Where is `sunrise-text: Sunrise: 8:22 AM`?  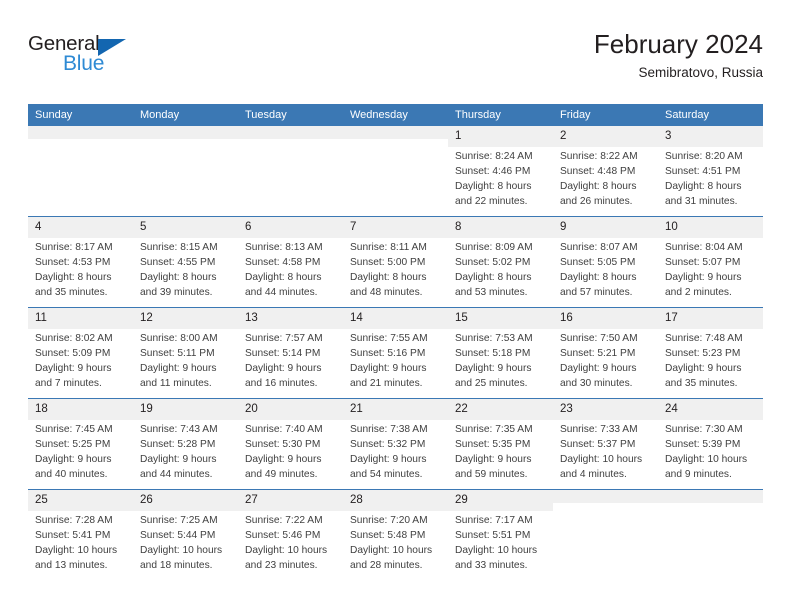
sunrise-text: Sunrise: 8:22 AM is located at coordinates (599, 156).